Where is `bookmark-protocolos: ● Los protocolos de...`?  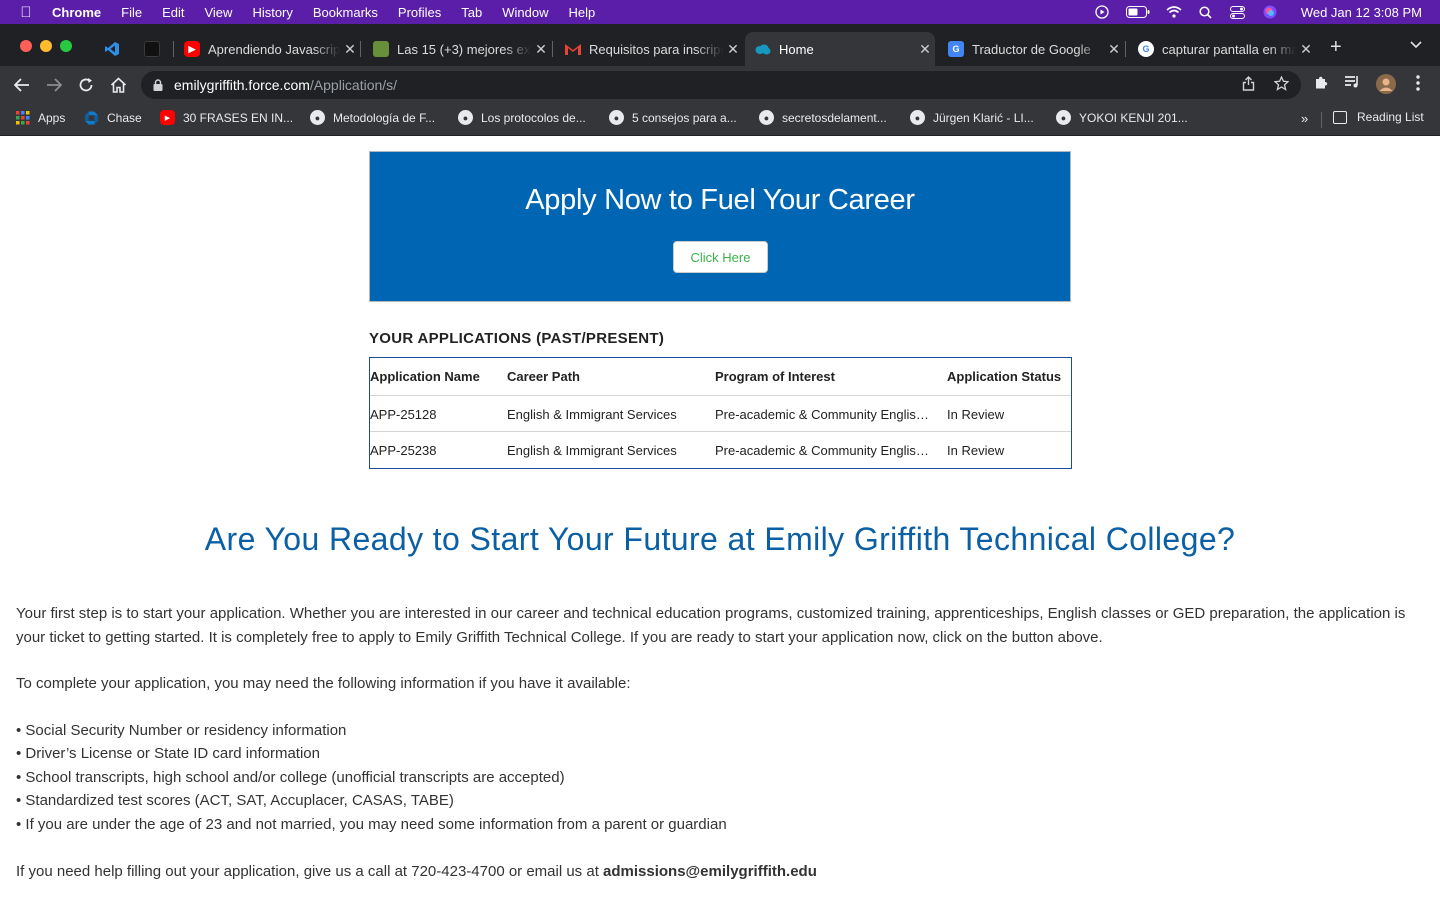 bookmark-protocolos: ● Los protocolos de... is located at coordinates (522, 117).